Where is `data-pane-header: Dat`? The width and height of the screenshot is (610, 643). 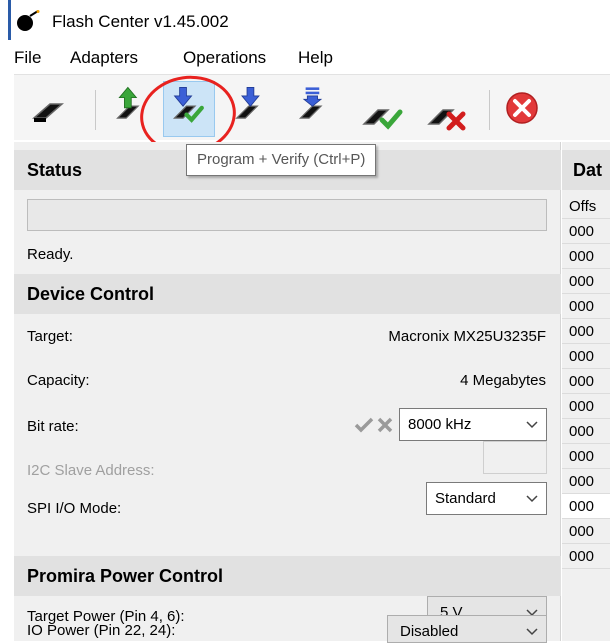
data-pane-header: Dat is located at coordinates (586, 170).